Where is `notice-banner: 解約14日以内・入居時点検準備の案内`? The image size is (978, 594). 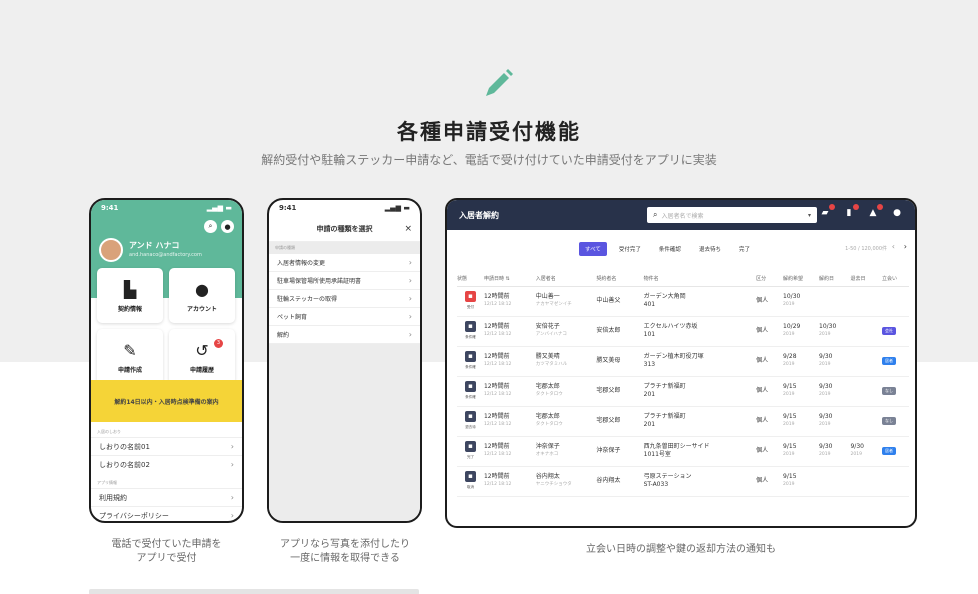 notice-banner: 解約14日以内・入居時点検準備の案内 is located at coordinates (166, 401).